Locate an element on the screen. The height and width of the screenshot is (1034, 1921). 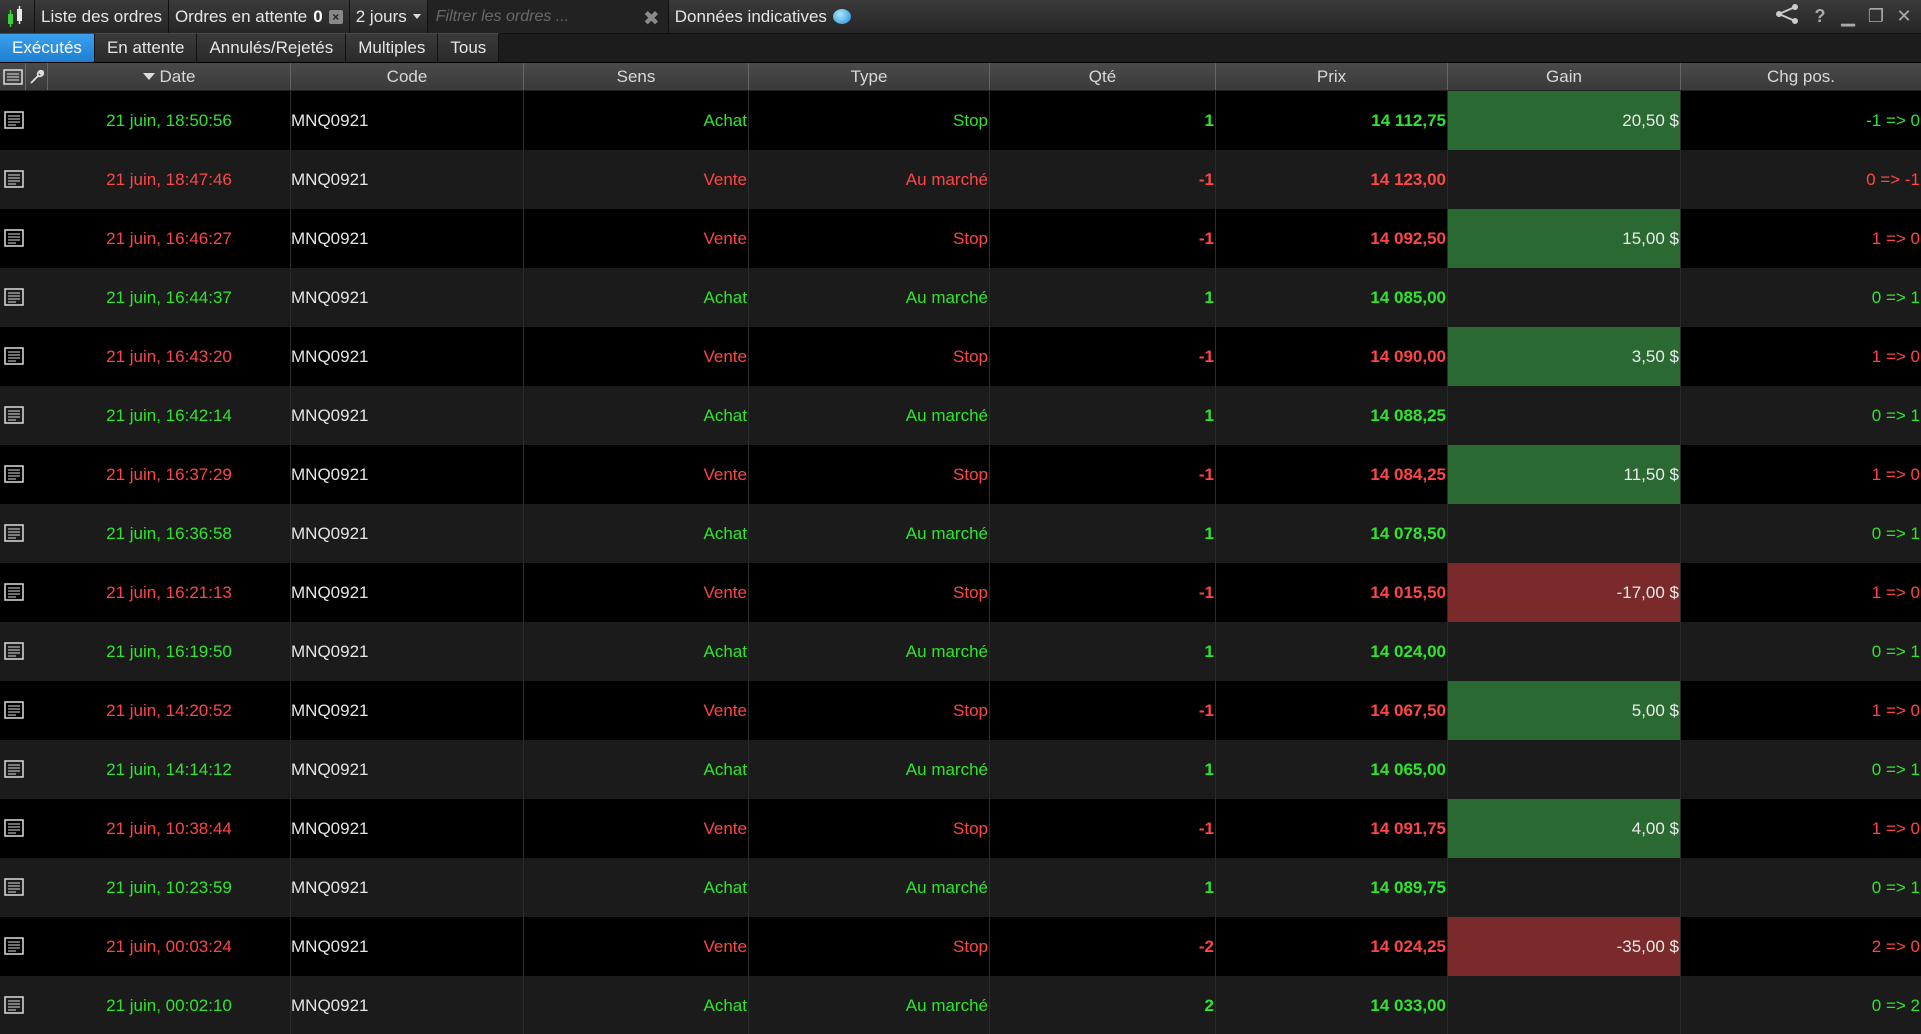
col-price: Prix is located at coordinates (1332, 76).